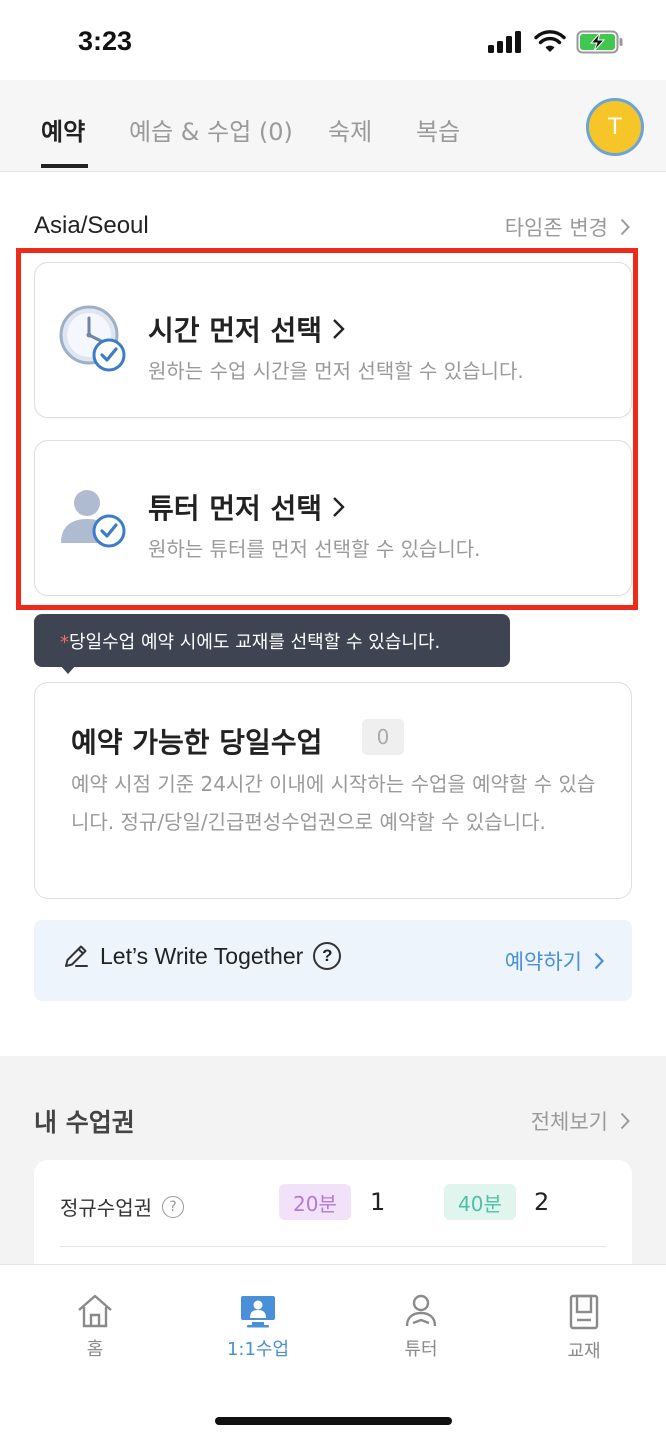 The height and width of the screenshot is (1440, 666). Describe the element at coordinates (197, 742) in the screenshot. I see `sameday-title: 예약 가능한 당일수업` at that location.